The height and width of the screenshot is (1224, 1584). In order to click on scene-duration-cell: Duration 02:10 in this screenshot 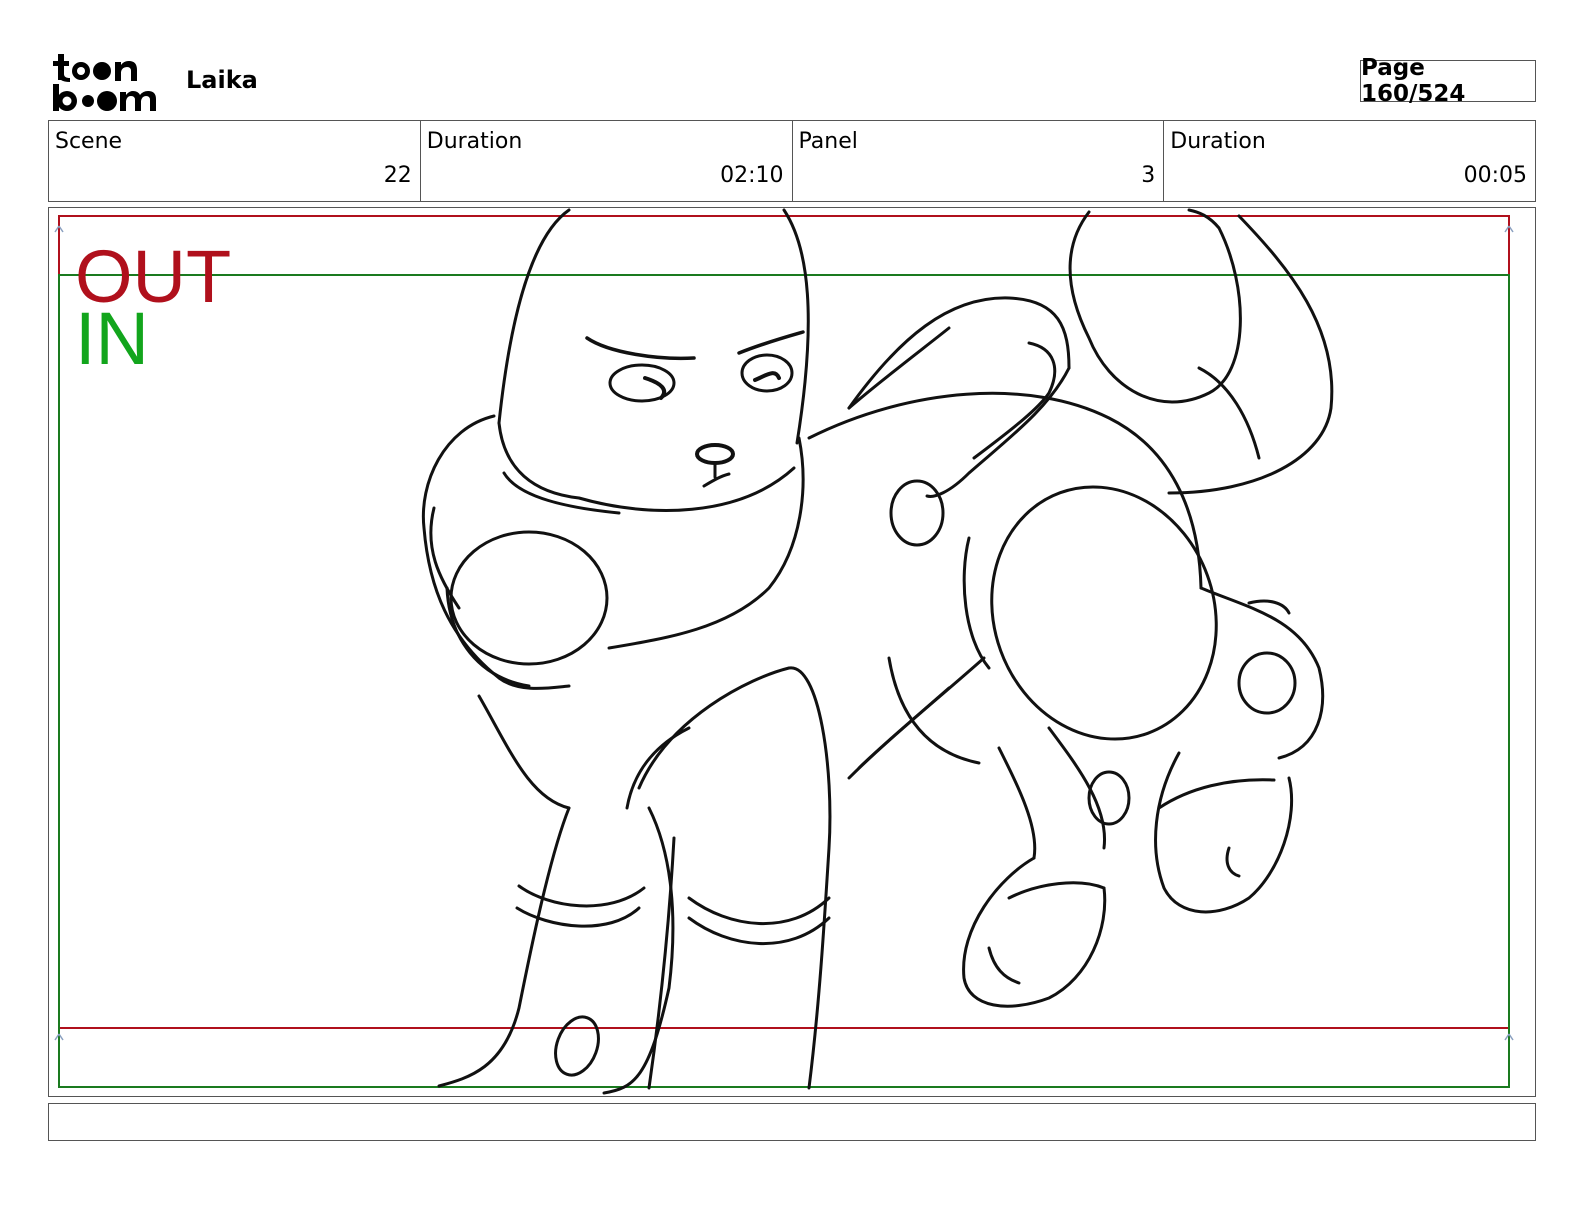, I will do `click(607, 161)`.